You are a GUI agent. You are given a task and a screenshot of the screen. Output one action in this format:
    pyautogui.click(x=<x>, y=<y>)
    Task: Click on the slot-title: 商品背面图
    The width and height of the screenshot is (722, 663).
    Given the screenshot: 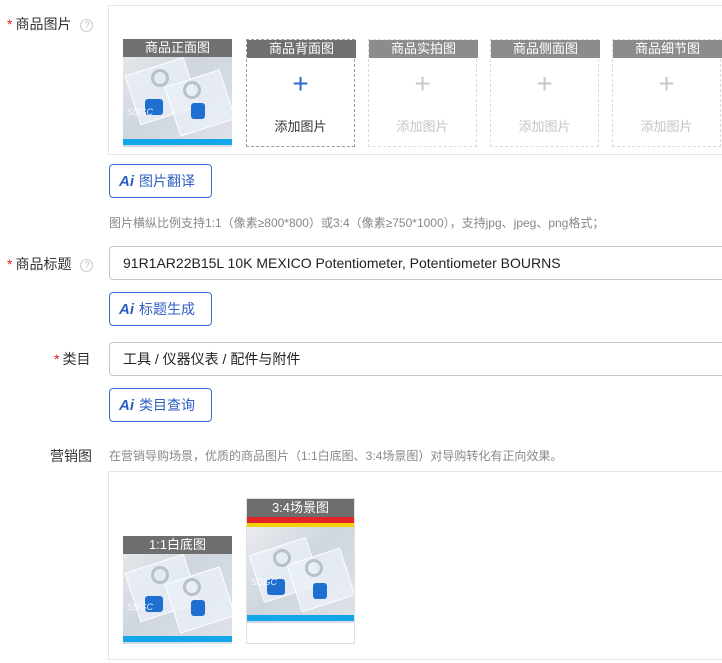 What is the action you would take?
    pyautogui.click(x=301, y=49)
    